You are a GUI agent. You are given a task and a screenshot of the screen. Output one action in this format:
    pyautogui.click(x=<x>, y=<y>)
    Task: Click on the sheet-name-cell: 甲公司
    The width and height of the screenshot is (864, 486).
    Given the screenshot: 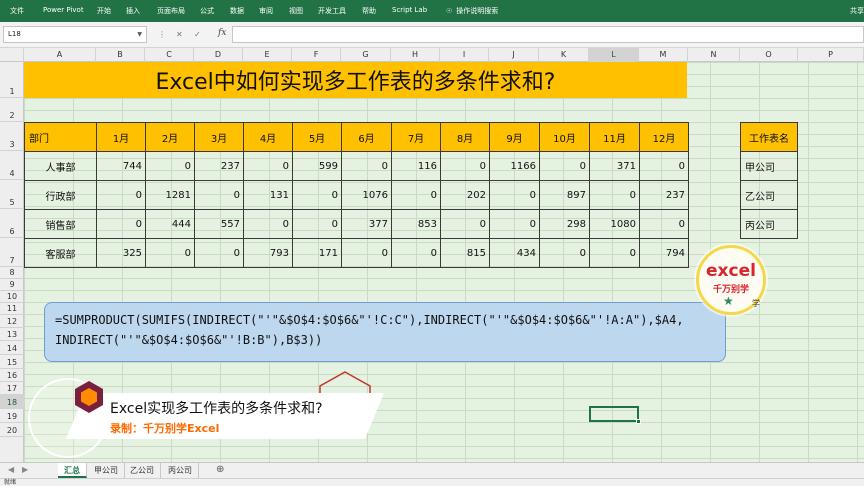 What is the action you would take?
    pyautogui.click(x=769, y=166)
    